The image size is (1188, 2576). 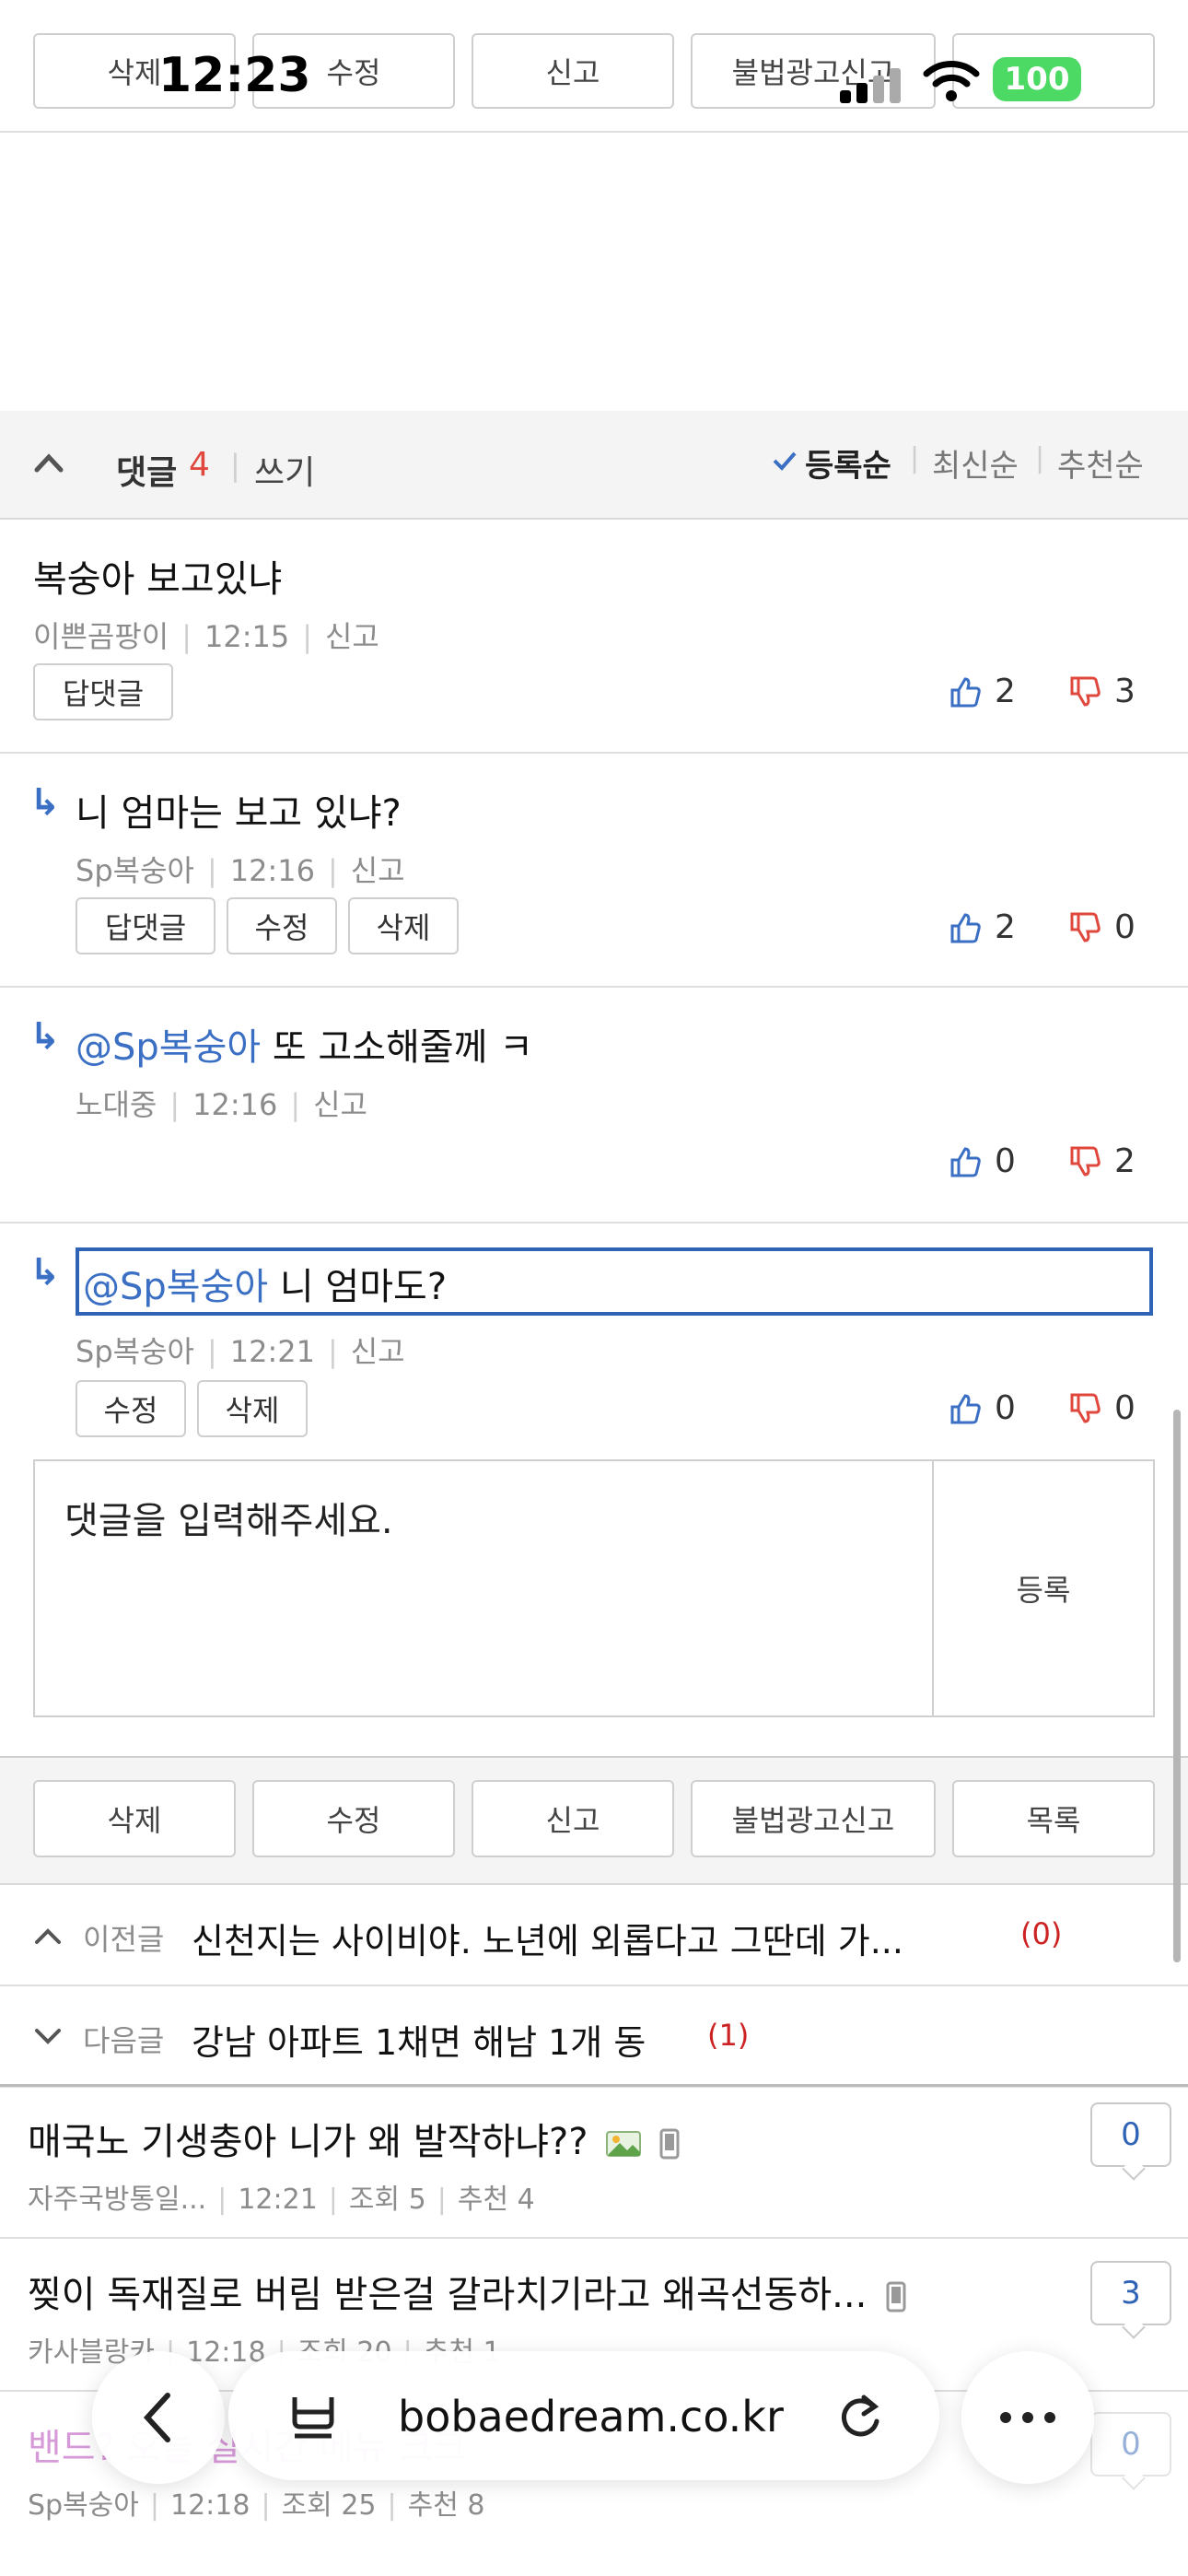 What do you see at coordinates (976, 463) in the screenshot?
I see `sort-latest: 최신순` at bounding box center [976, 463].